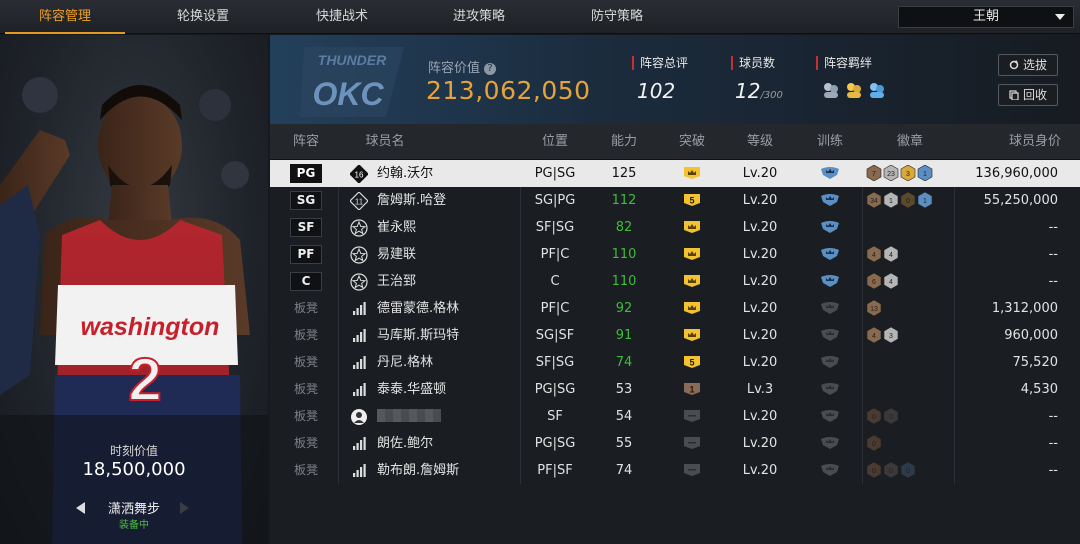  I want to click on team-dropdown: 王朝, so click(986, 17).